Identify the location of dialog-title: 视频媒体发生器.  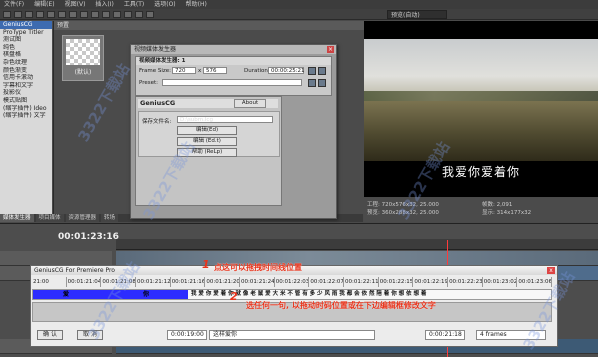
(233, 49).